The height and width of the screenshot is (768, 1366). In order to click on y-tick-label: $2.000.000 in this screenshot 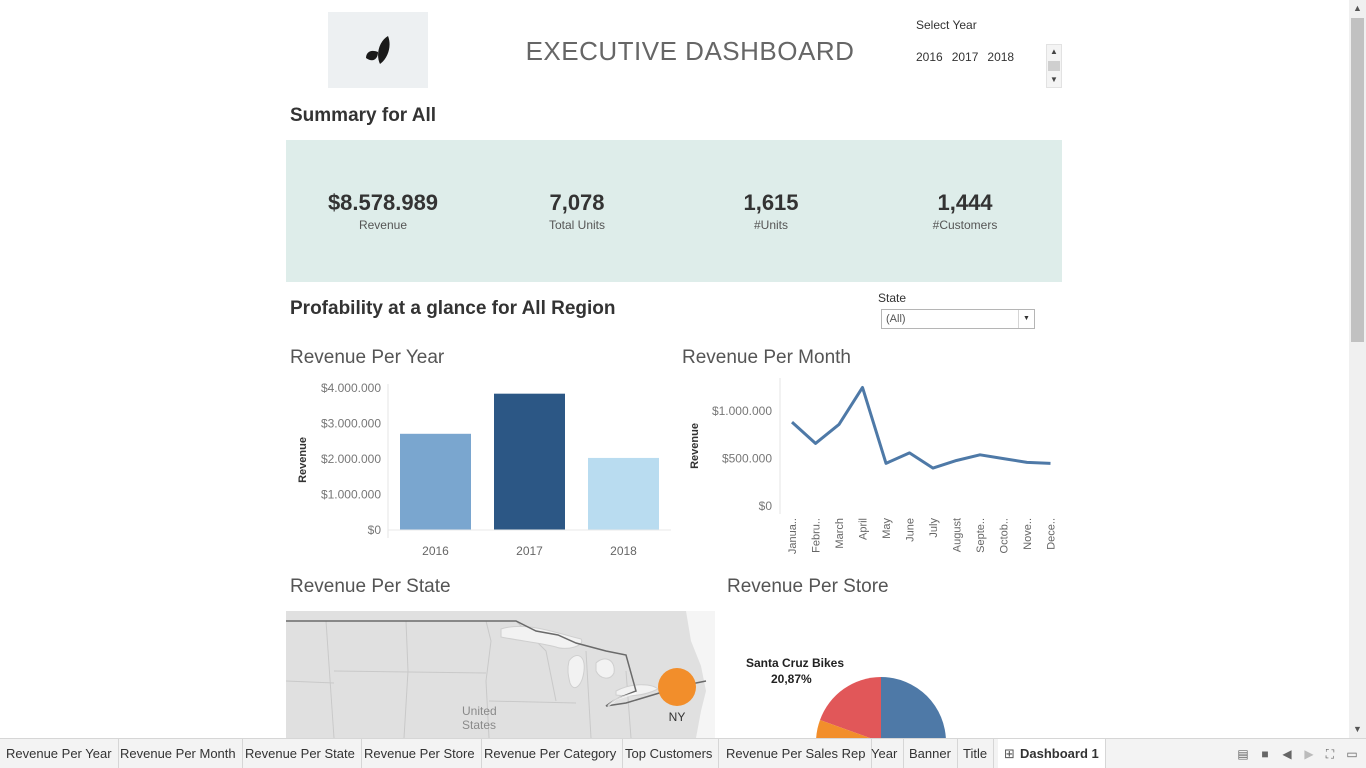, I will do `click(351, 459)`.